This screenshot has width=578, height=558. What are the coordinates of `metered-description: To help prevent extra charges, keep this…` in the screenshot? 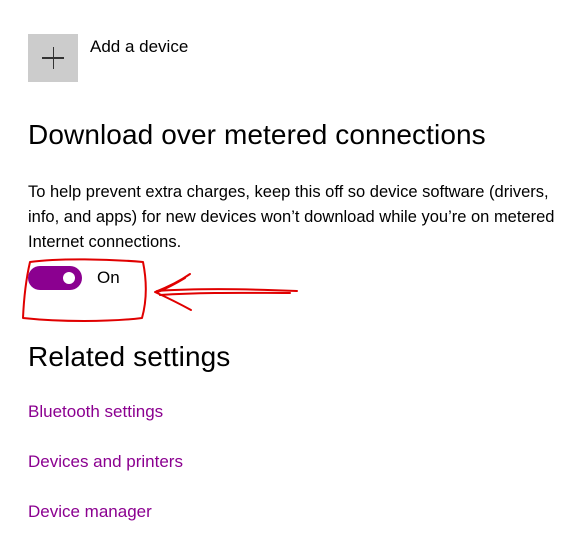 It's located at (291, 217).